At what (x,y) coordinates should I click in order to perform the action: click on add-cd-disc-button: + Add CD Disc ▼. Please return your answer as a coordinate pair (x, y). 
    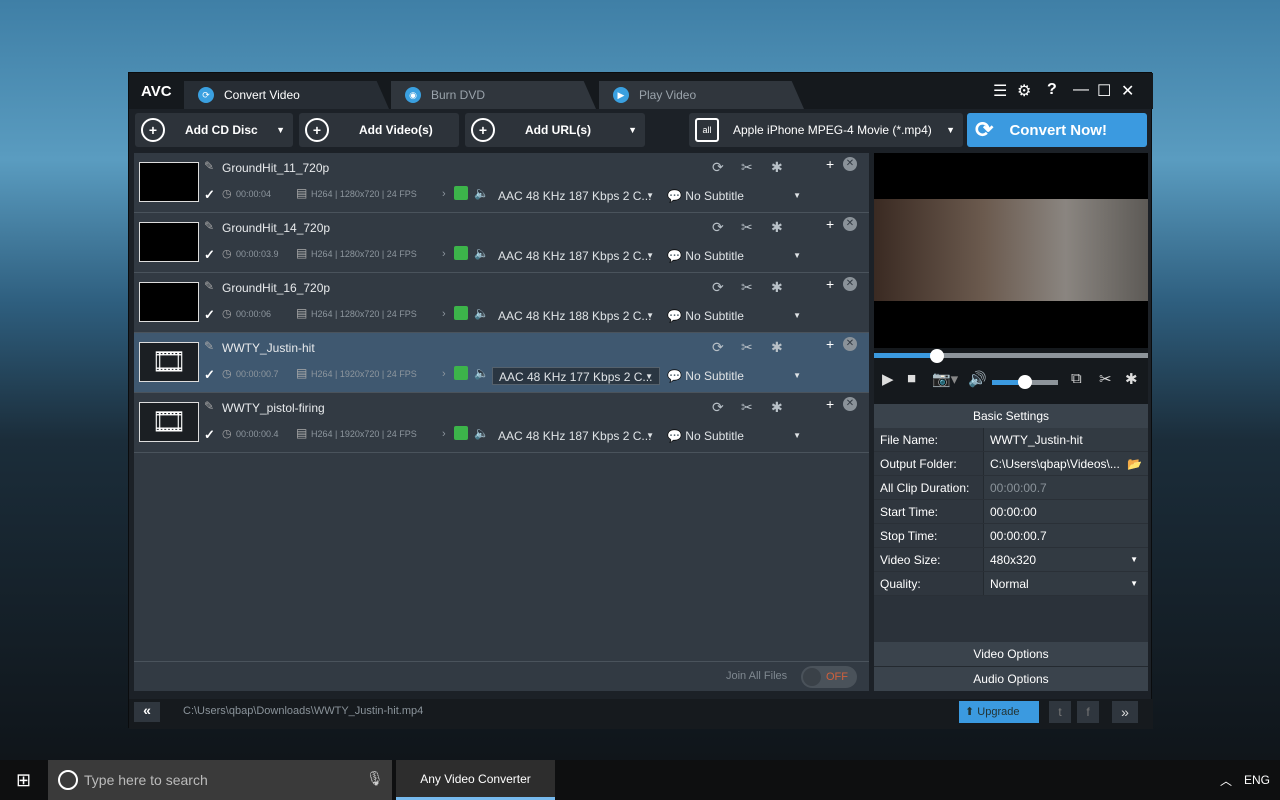
    Looking at the image, I should click on (214, 130).